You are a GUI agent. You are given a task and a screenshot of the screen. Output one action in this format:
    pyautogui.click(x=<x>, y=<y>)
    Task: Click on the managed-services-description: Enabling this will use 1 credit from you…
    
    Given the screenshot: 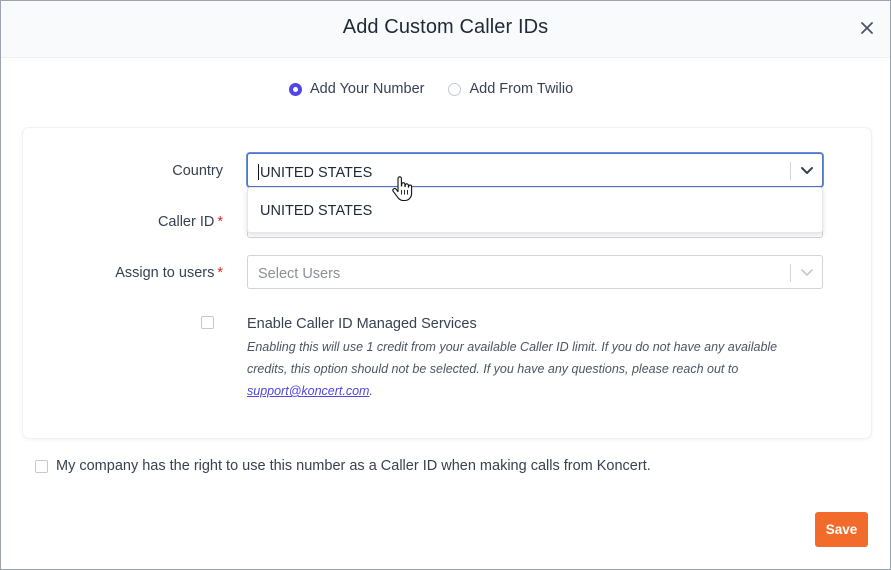 What is the action you would take?
    pyautogui.click(x=532, y=369)
    